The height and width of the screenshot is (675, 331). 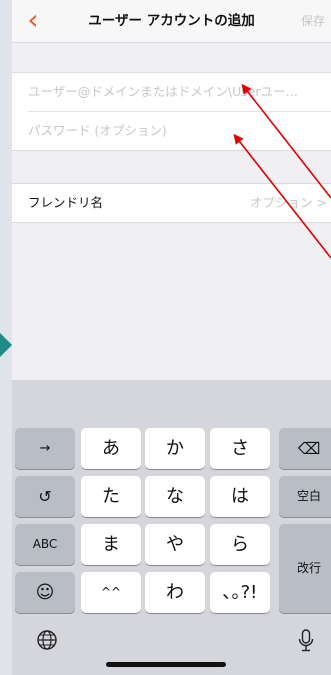 I want to click on key-wa: わ, so click(x=175, y=592).